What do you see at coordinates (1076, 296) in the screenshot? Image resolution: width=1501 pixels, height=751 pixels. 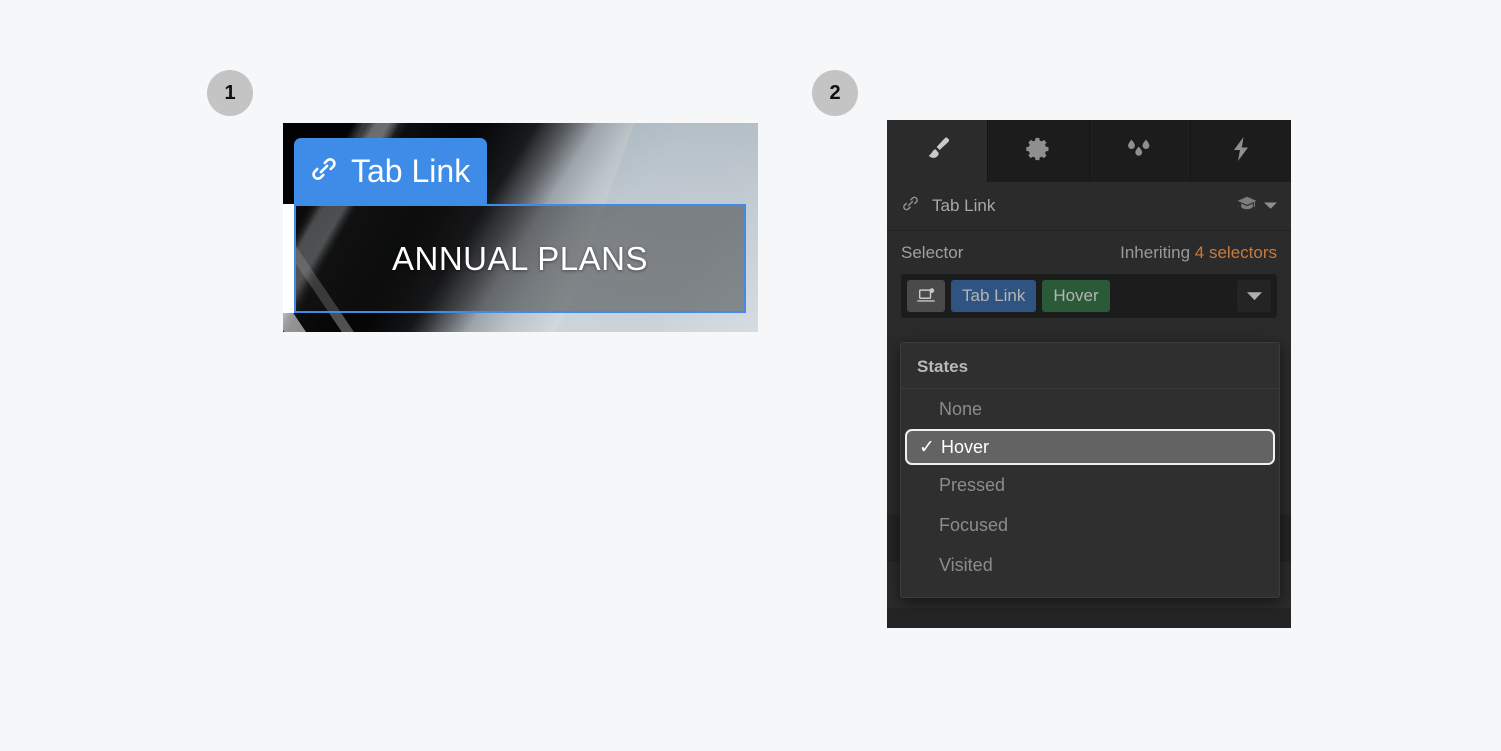 I see `selector-state-chip: Hover` at bounding box center [1076, 296].